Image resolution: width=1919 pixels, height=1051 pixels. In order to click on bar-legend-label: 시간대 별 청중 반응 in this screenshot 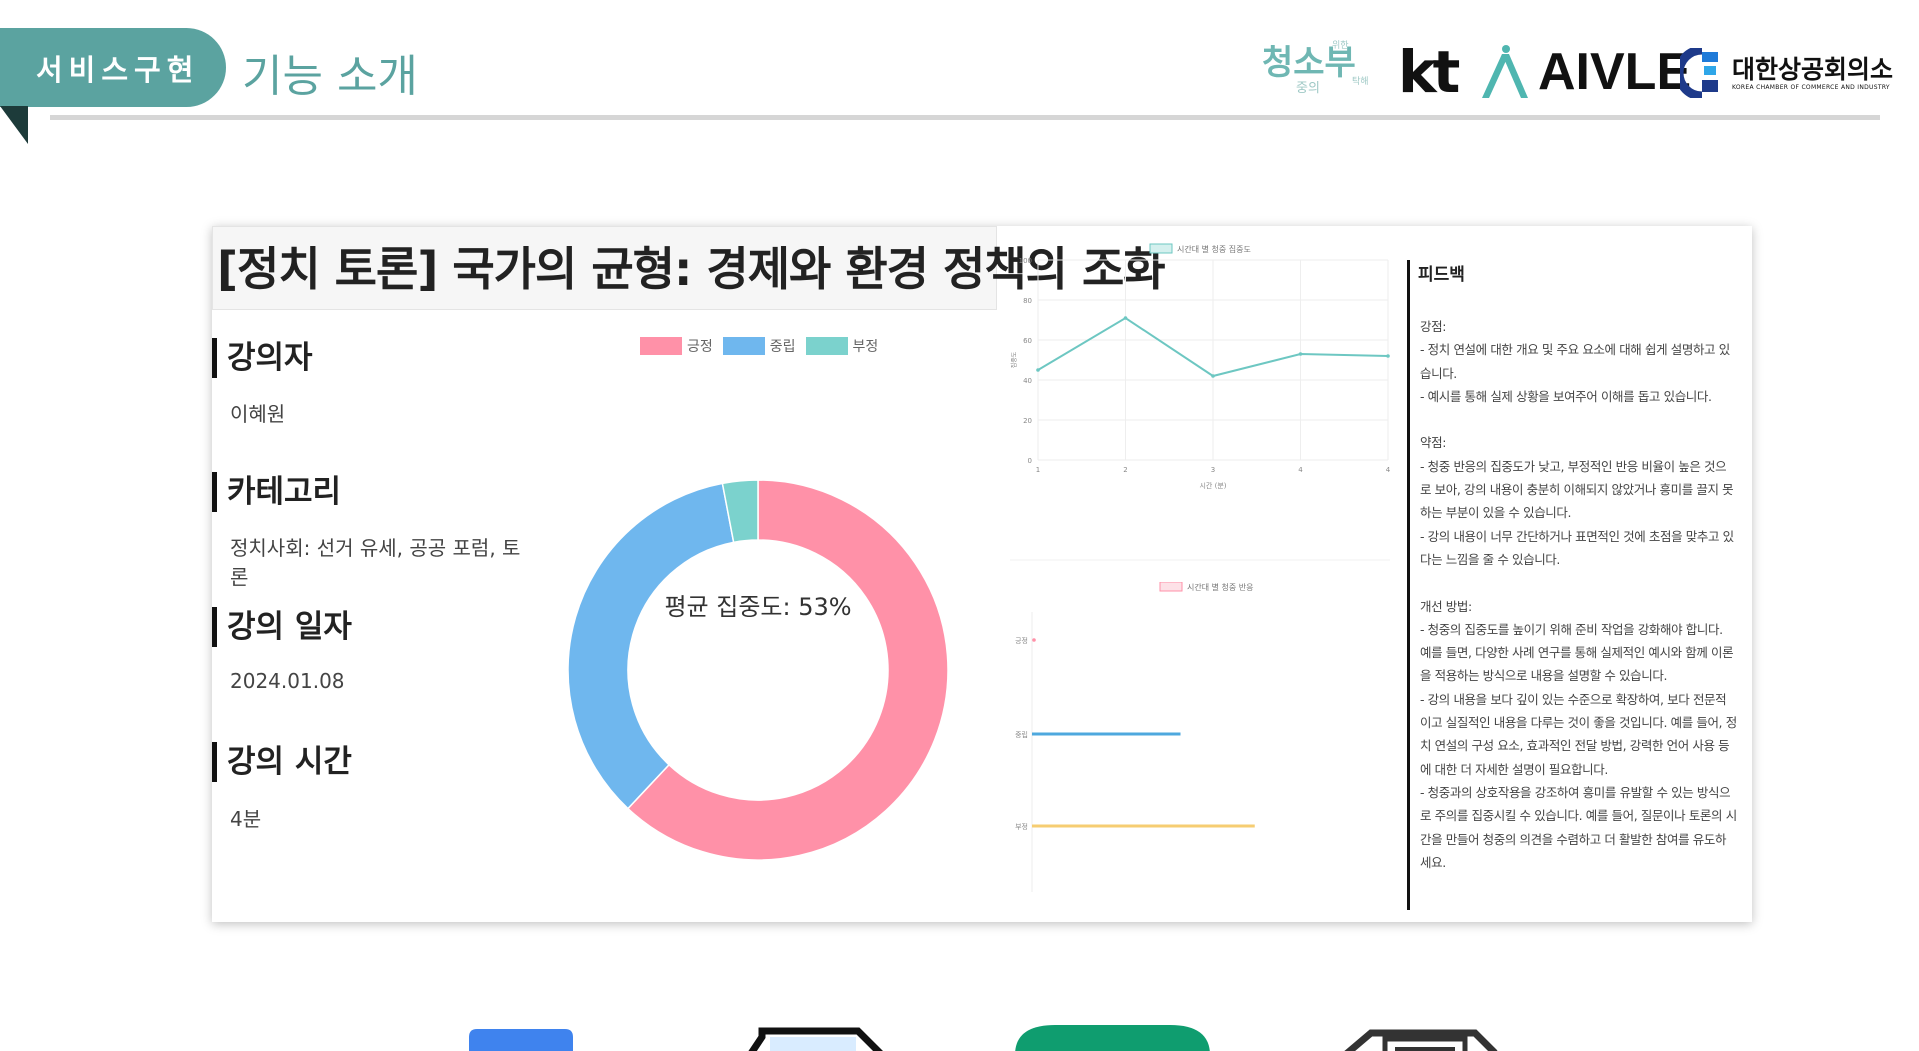, I will do `click(1220, 587)`.